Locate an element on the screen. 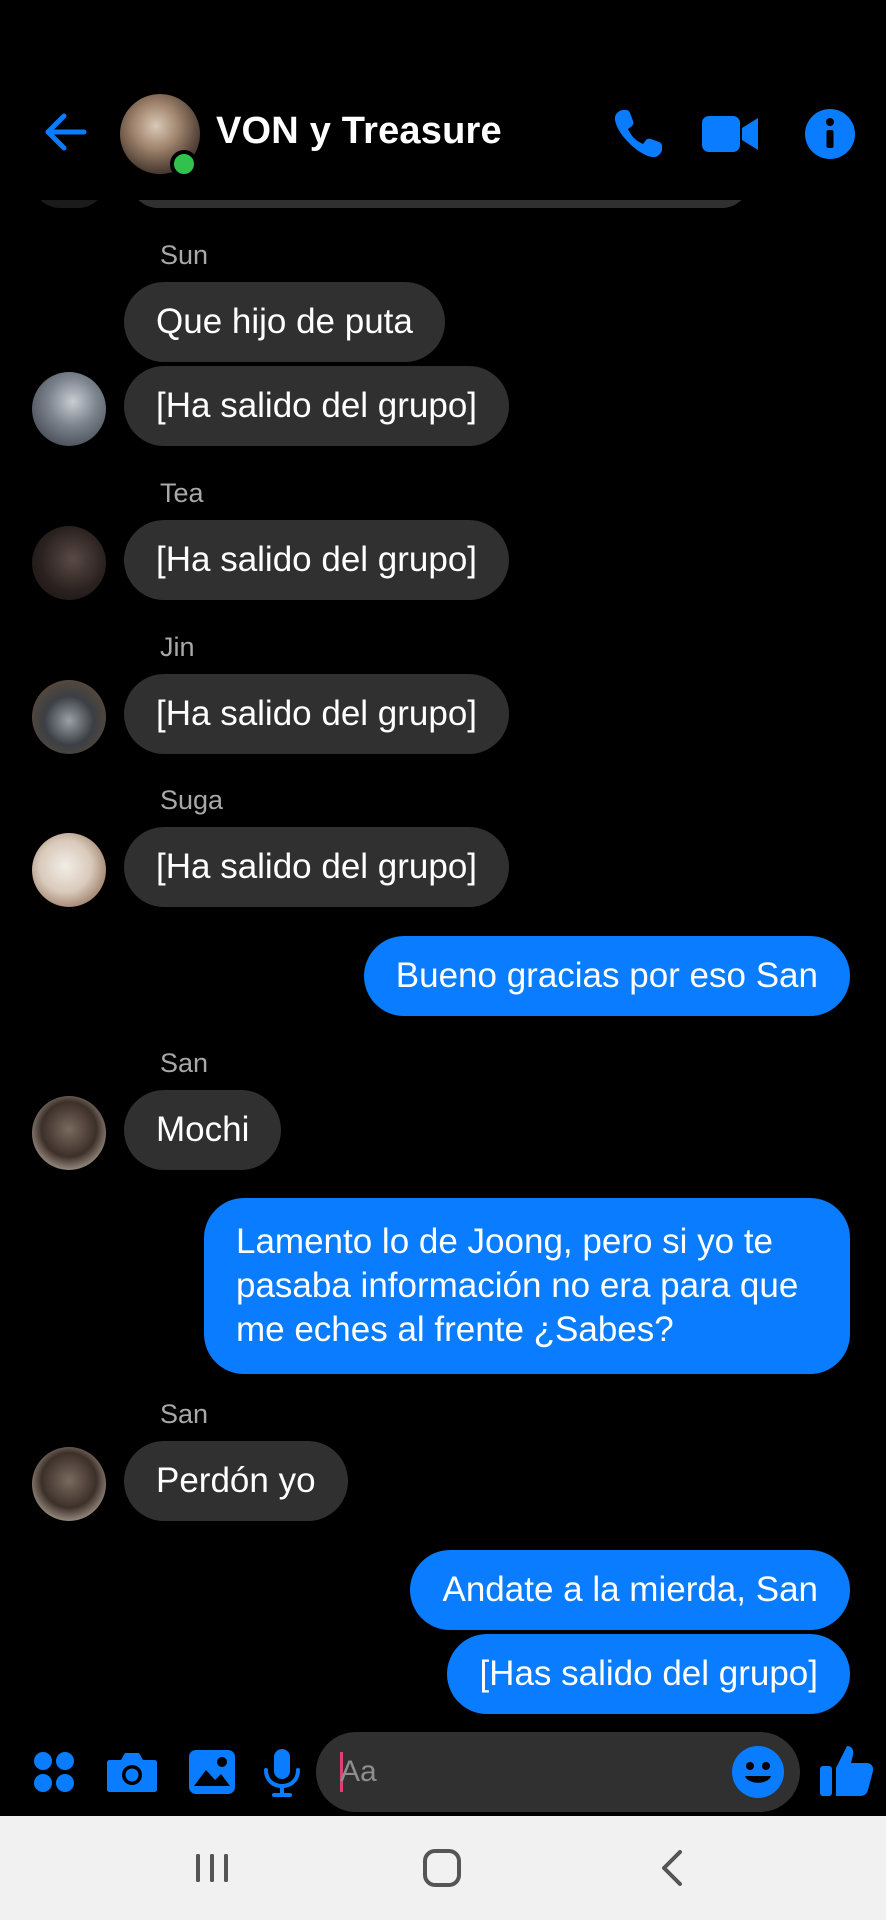 Image resolution: width=886 pixels, height=1920 pixels. message-bubble: Perdón yo is located at coordinates (236, 1481).